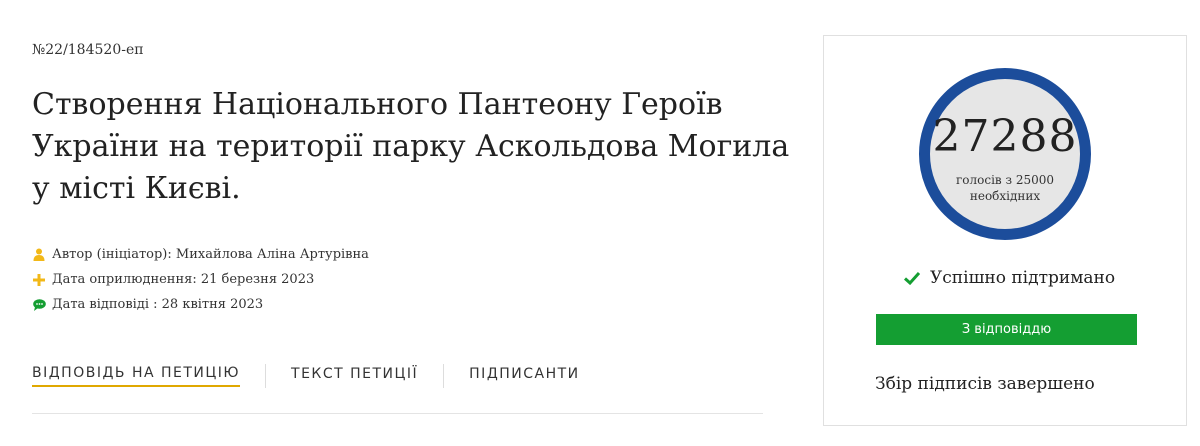 The height and width of the screenshot is (446, 1200). Describe the element at coordinates (397, 413) in the screenshot. I see `divider-line` at that location.